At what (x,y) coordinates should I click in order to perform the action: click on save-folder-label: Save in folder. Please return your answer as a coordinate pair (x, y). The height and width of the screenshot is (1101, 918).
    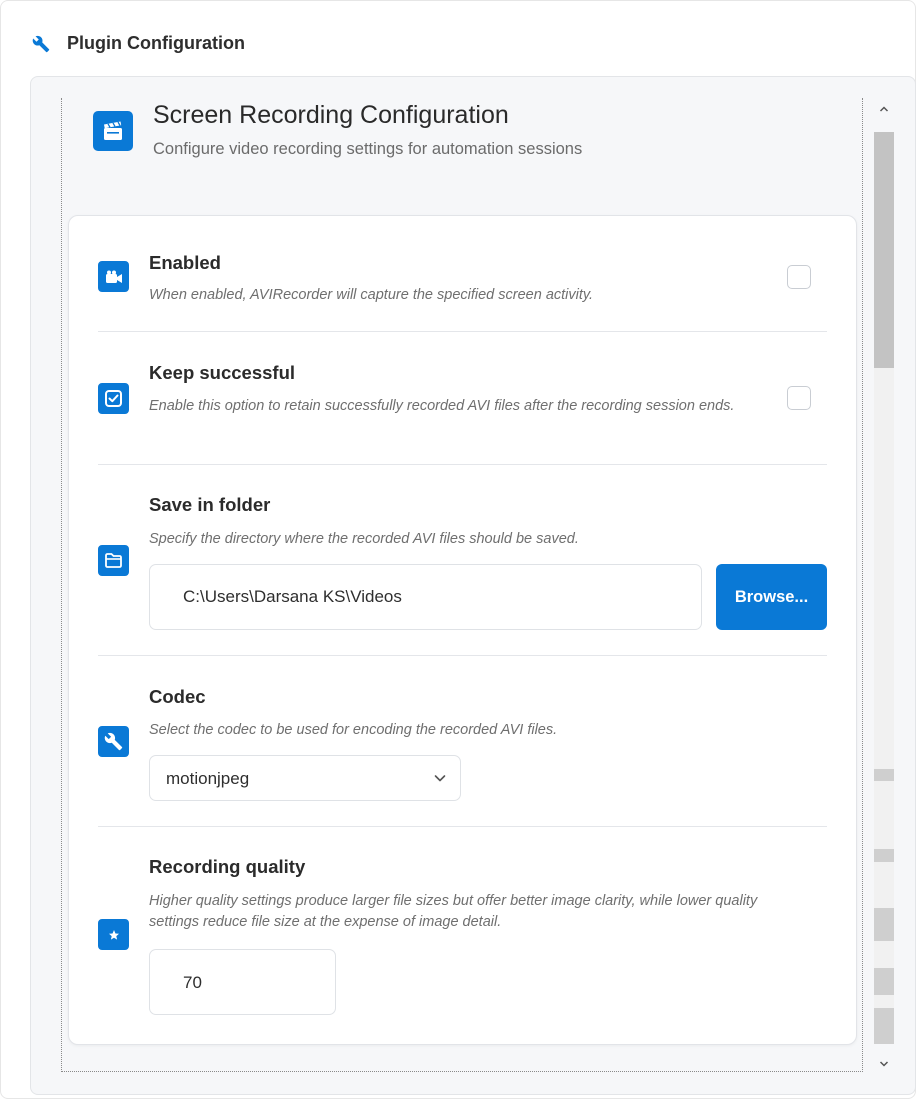
    Looking at the image, I should click on (210, 504).